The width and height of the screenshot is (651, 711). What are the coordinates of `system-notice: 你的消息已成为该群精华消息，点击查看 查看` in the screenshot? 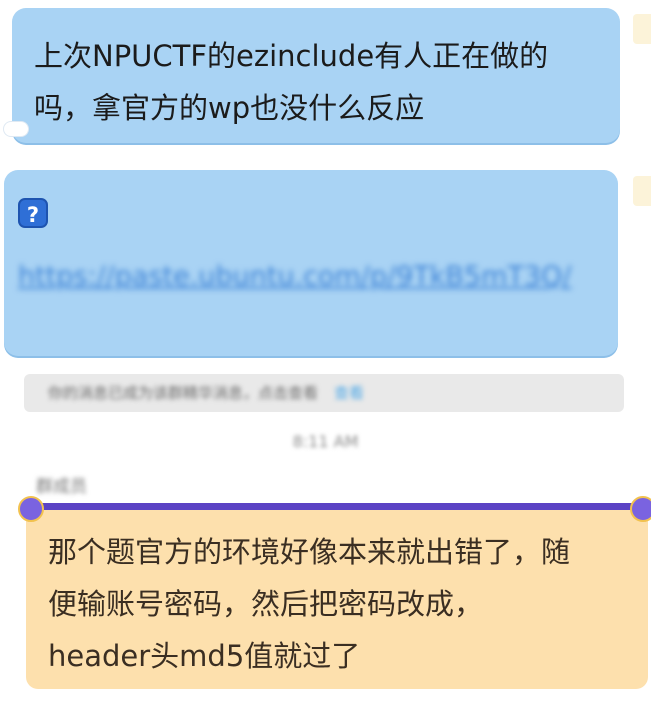 It's located at (324, 393).